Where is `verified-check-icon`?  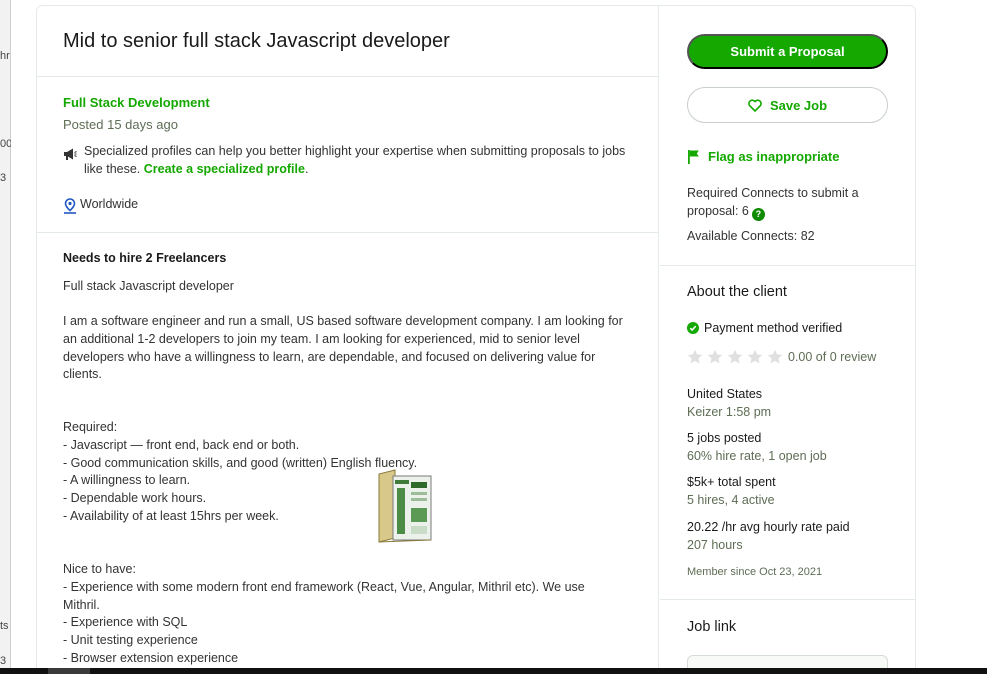
verified-check-icon is located at coordinates (693, 328).